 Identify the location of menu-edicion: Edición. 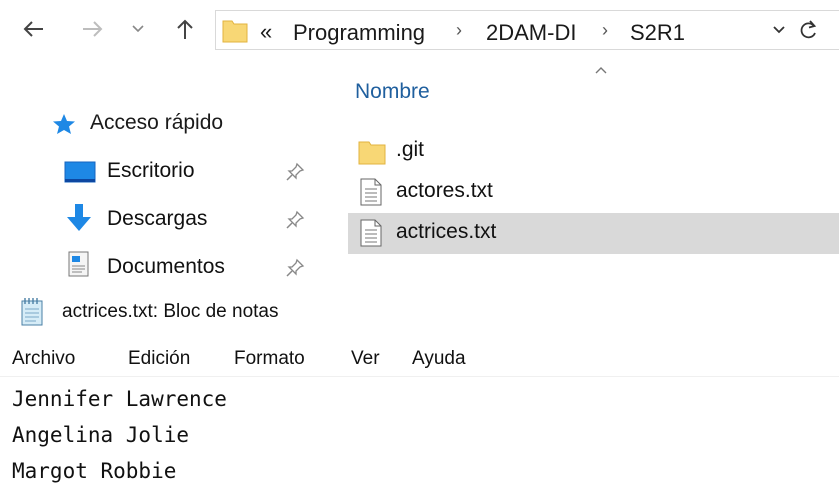
(159, 359).